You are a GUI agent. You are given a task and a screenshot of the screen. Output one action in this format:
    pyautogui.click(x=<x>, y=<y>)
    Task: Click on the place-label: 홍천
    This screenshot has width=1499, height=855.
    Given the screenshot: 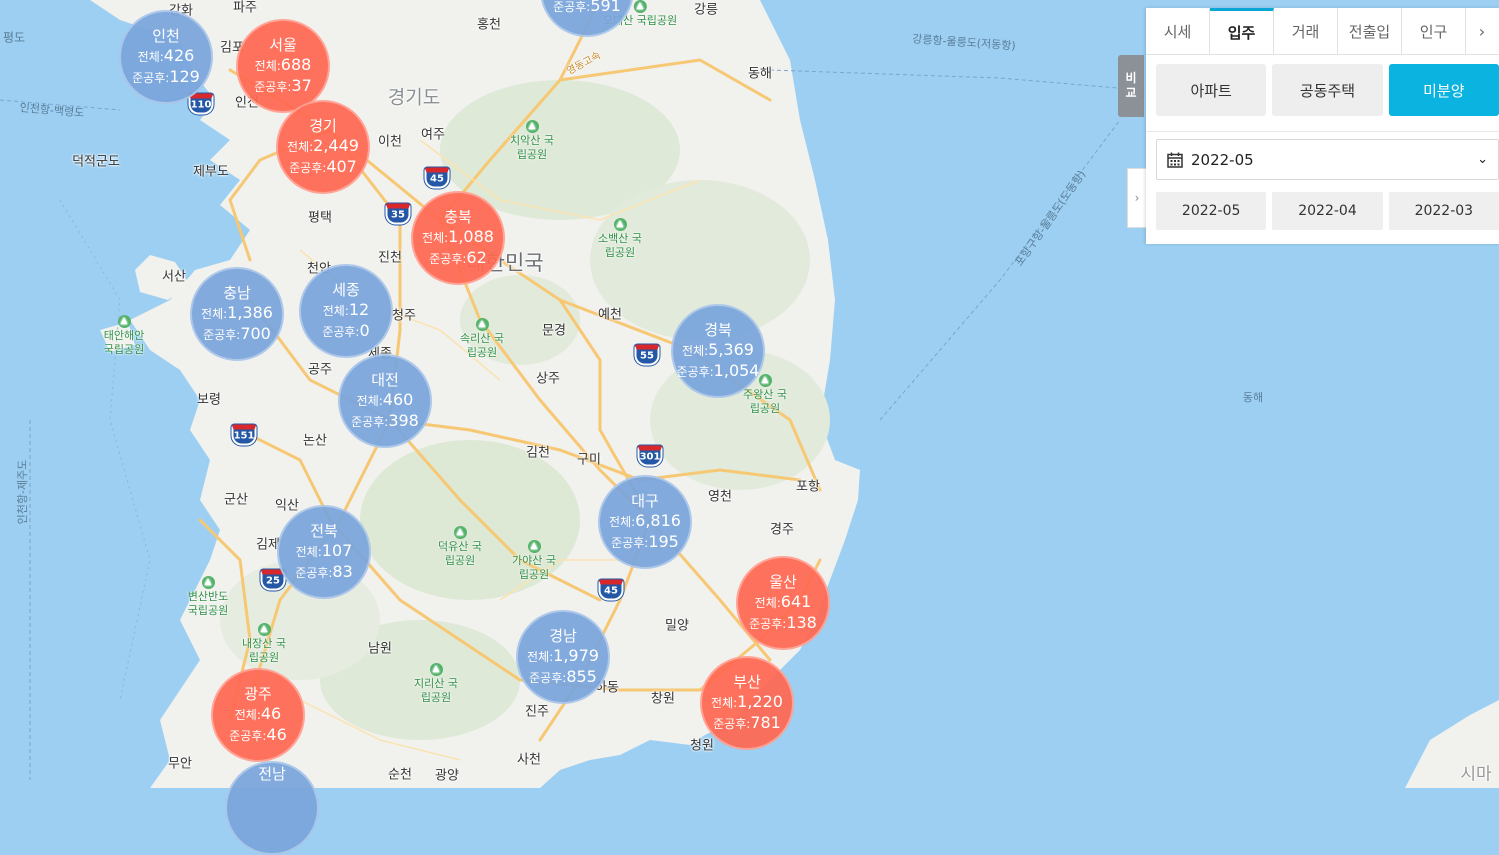 What is the action you would take?
    pyautogui.click(x=489, y=25)
    